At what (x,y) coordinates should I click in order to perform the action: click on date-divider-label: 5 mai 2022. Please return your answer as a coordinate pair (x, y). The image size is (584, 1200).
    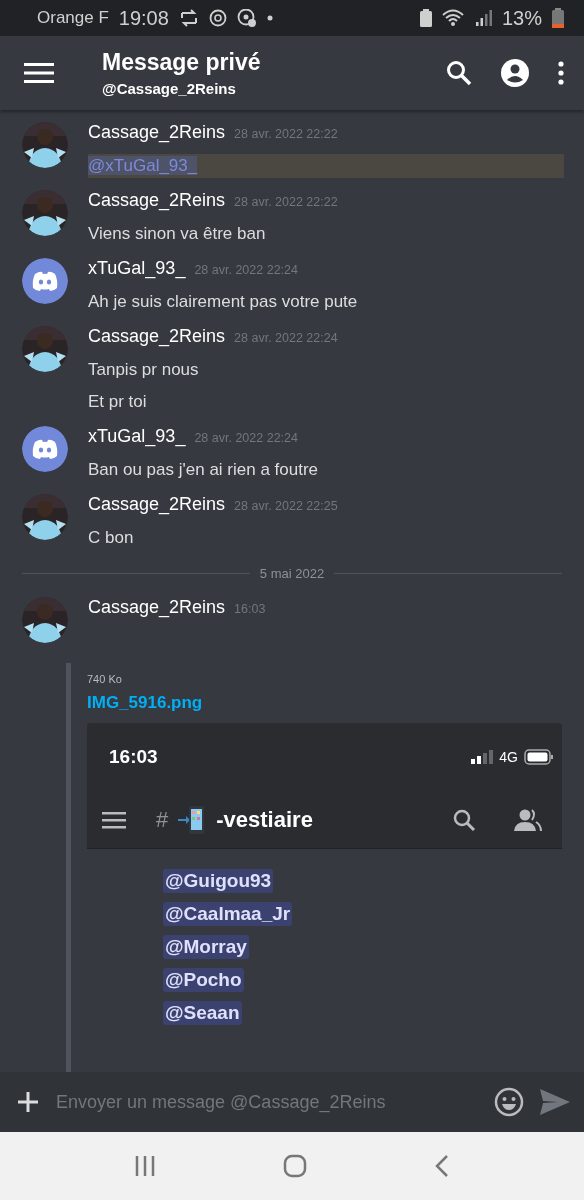
    Looking at the image, I should click on (292, 573).